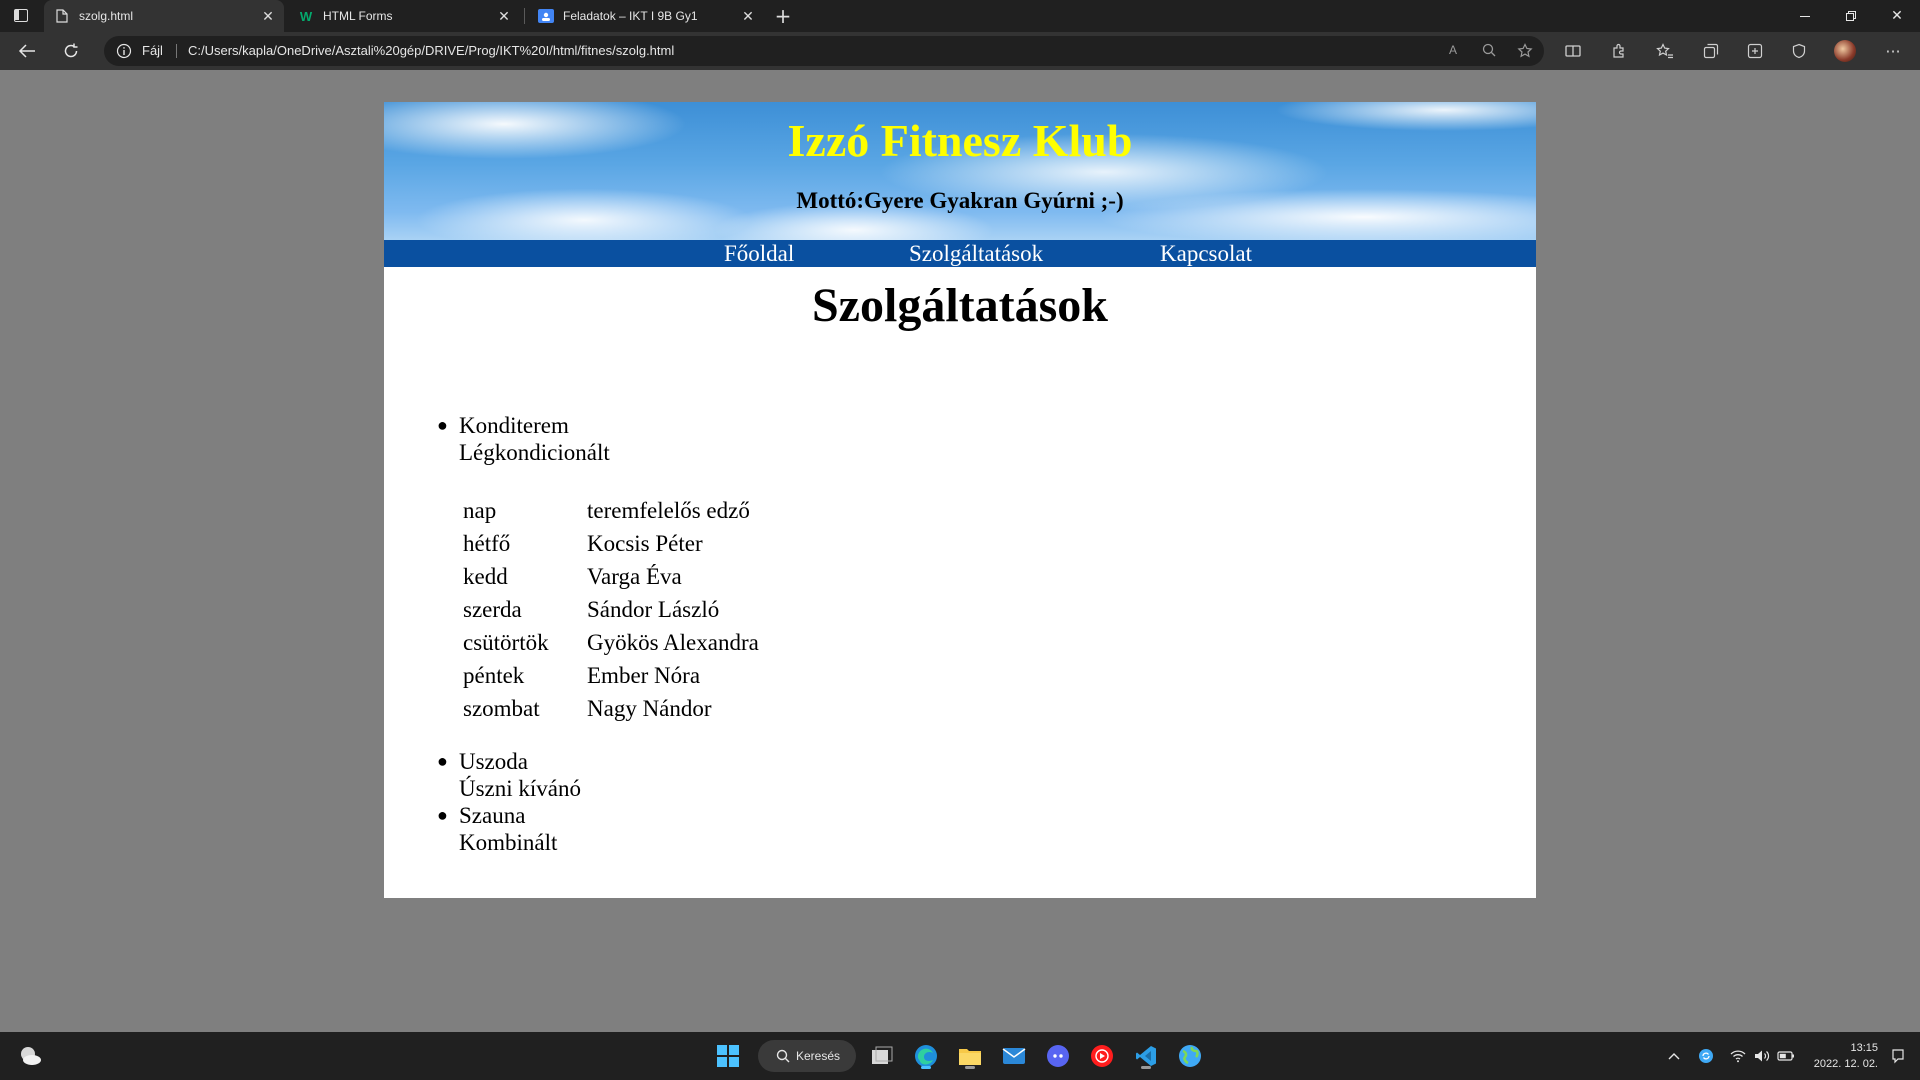 The height and width of the screenshot is (1080, 1920). What do you see at coordinates (783, 1056) in the screenshot?
I see `search-icon` at bounding box center [783, 1056].